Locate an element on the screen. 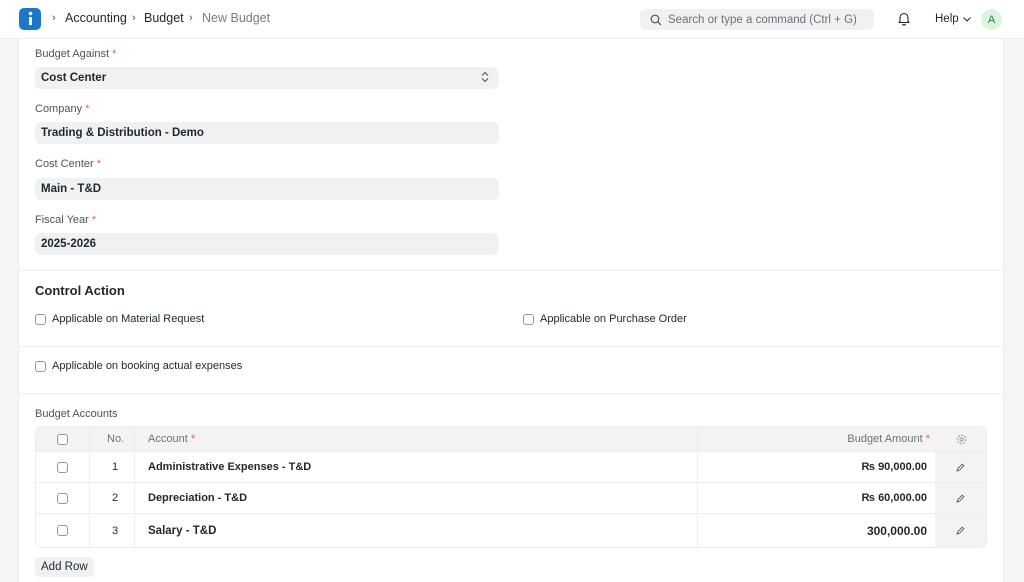 Image resolution: width=1024 pixels, height=582 pixels. budget-against-select: Cost Center is located at coordinates (267, 78).